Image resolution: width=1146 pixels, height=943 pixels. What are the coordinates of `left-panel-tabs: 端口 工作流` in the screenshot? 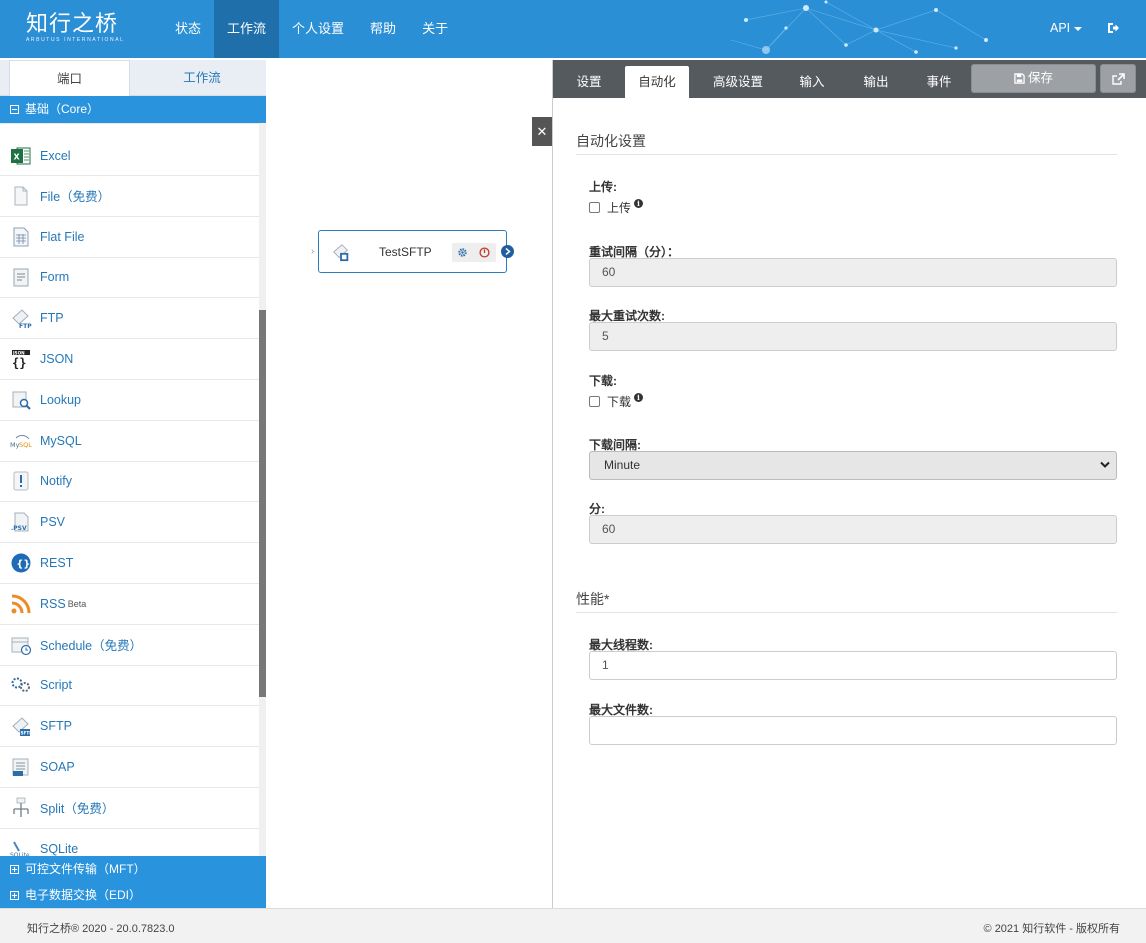 It's located at (133, 78).